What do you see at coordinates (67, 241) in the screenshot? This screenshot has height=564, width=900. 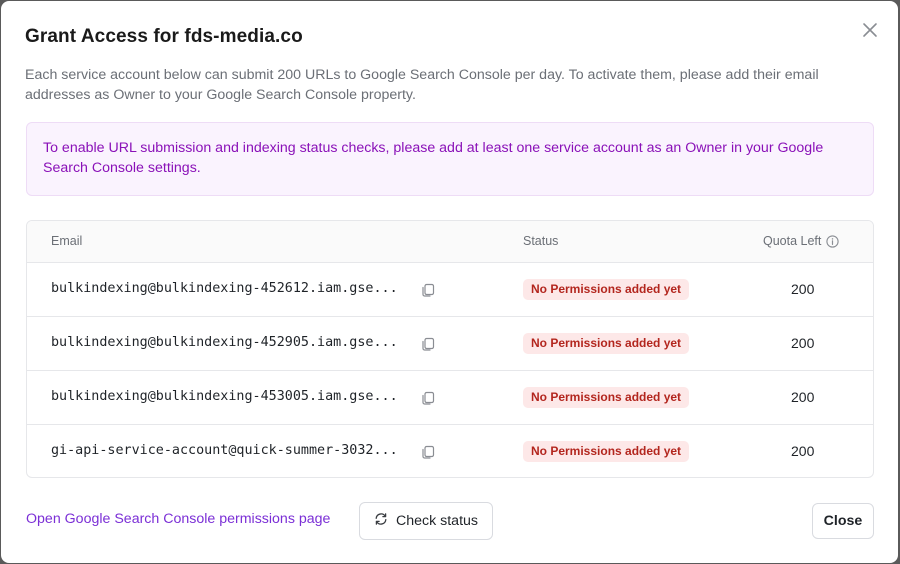 I see `header-email: Email` at bounding box center [67, 241].